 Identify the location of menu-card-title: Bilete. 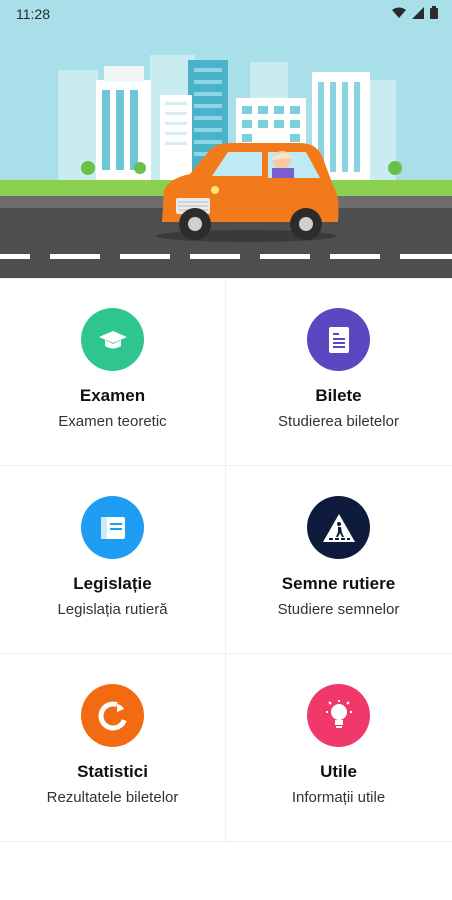
(338, 395).